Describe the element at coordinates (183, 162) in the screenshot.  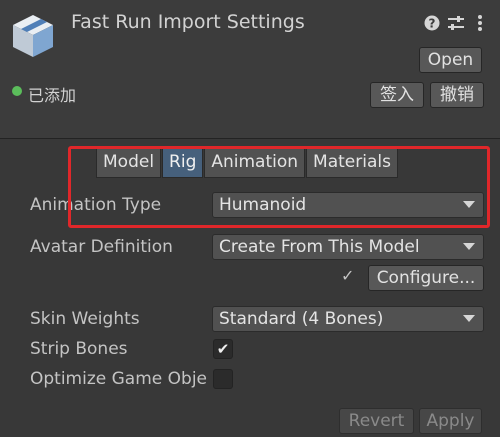
I see `tab-rig: Rig` at that location.